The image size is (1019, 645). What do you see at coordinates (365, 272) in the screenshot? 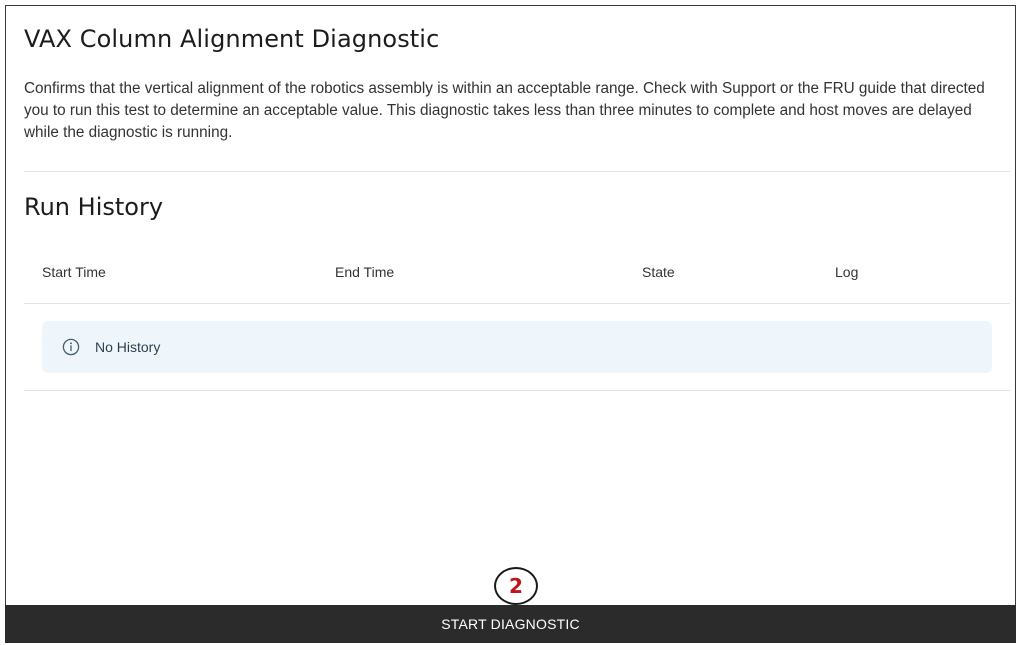
I see `column-header-end-time: End Time` at bounding box center [365, 272].